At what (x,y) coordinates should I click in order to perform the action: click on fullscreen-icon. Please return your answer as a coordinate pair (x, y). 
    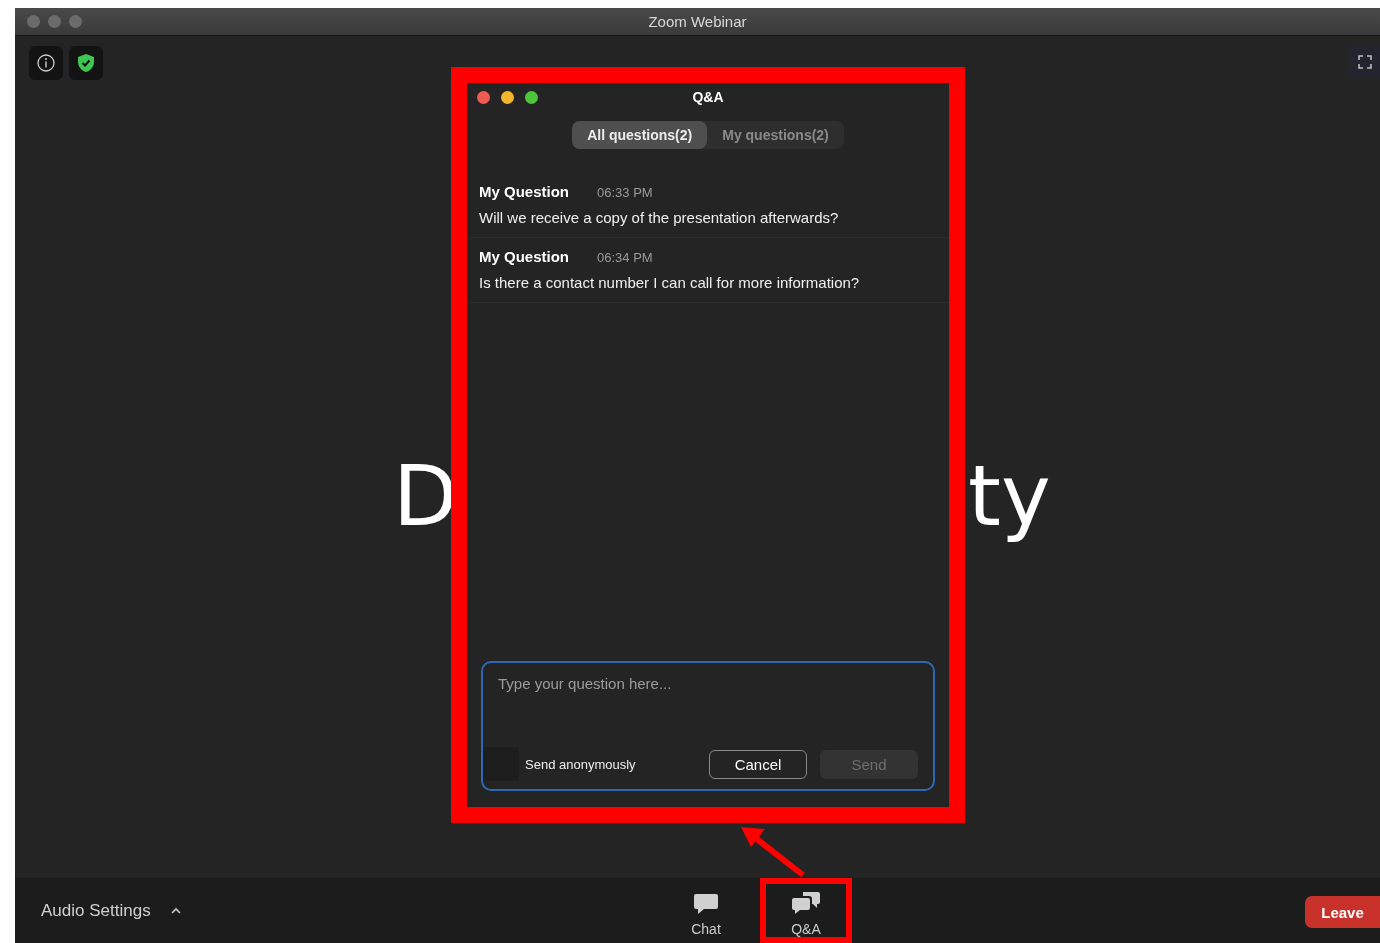
    Looking at the image, I should click on (1365, 62).